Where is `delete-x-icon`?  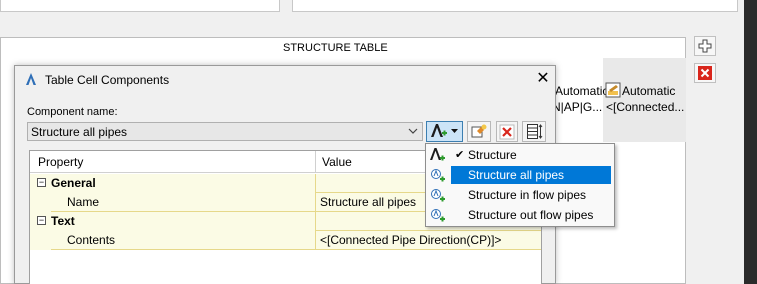
delete-x-icon is located at coordinates (507, 131).